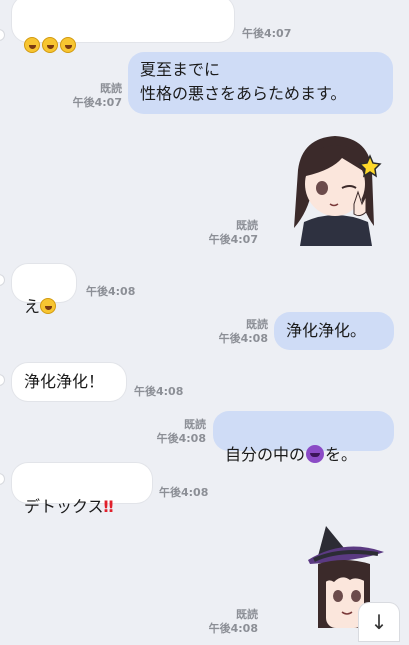 The image size is (409, 645). What do you see at coordinates (32, 306) in the screenshot?
I see `message-text: え` at bounding box center [32, 306].